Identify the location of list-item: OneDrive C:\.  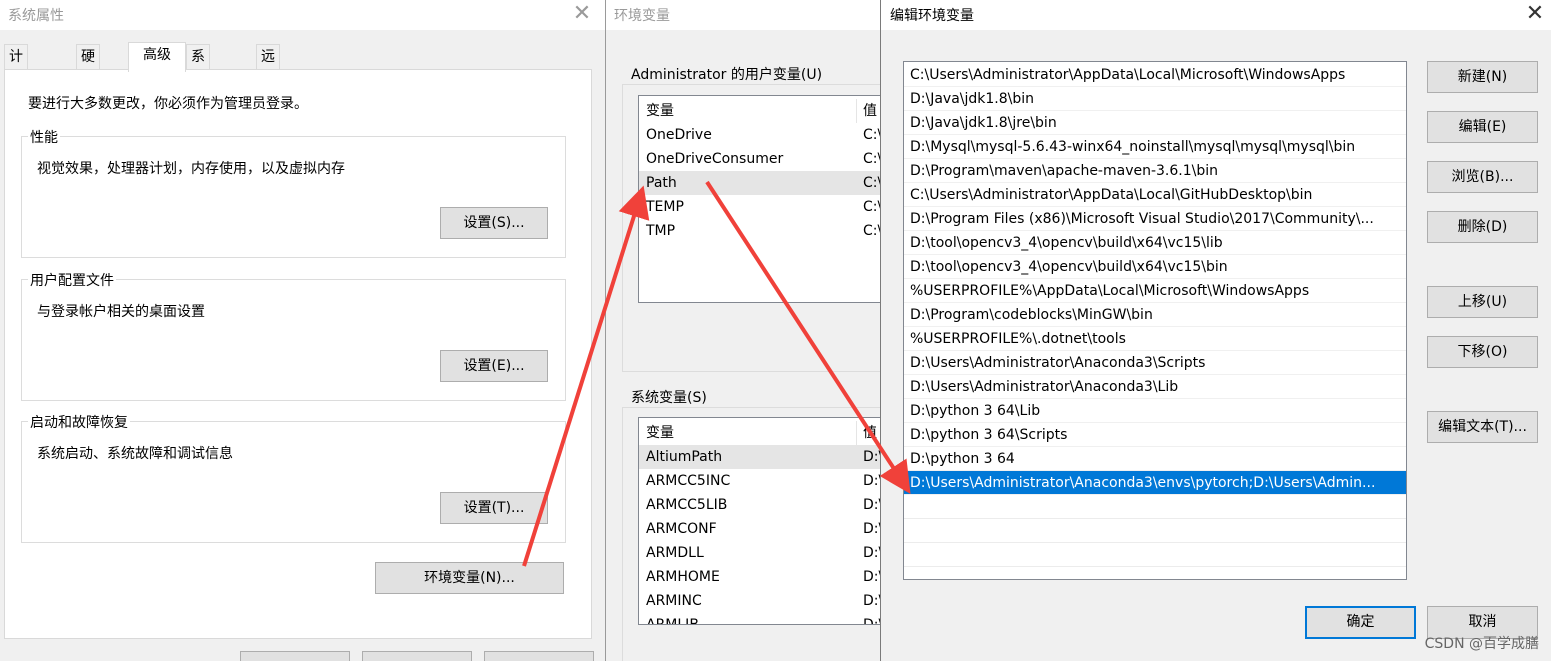
(763, 135).